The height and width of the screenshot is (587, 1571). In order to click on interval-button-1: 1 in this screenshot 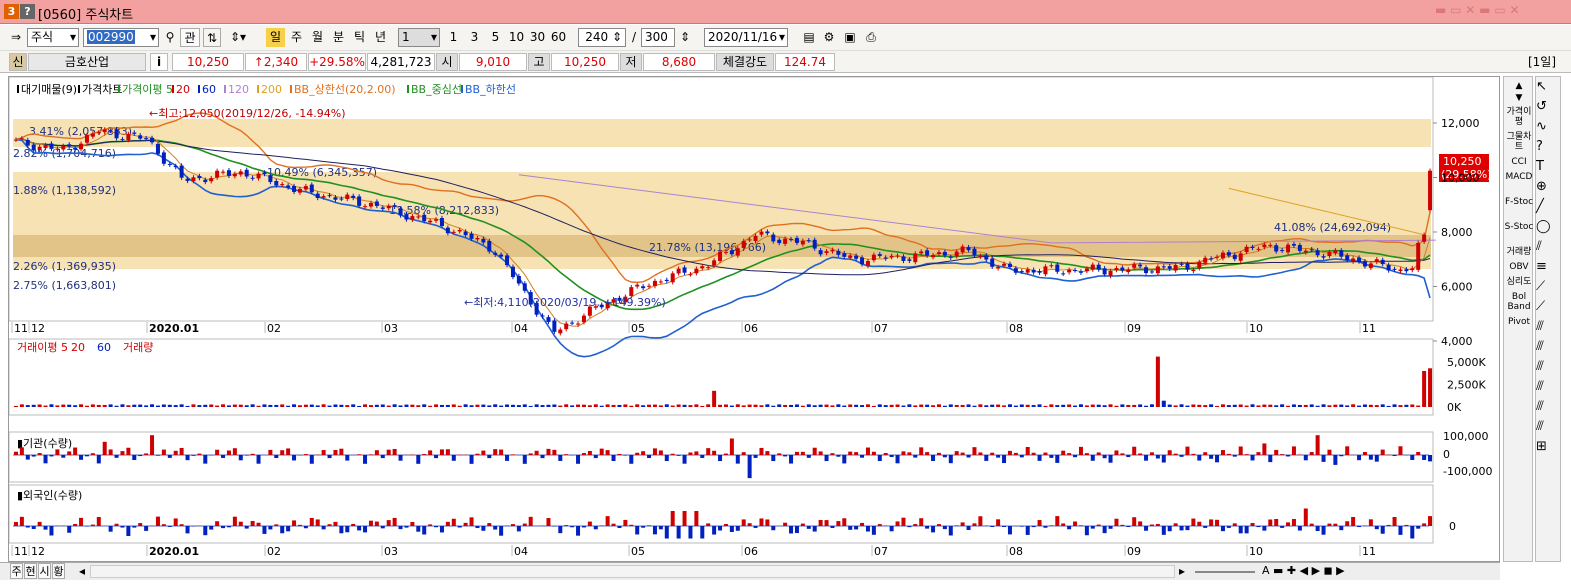, I will do `click(453, 37)`.